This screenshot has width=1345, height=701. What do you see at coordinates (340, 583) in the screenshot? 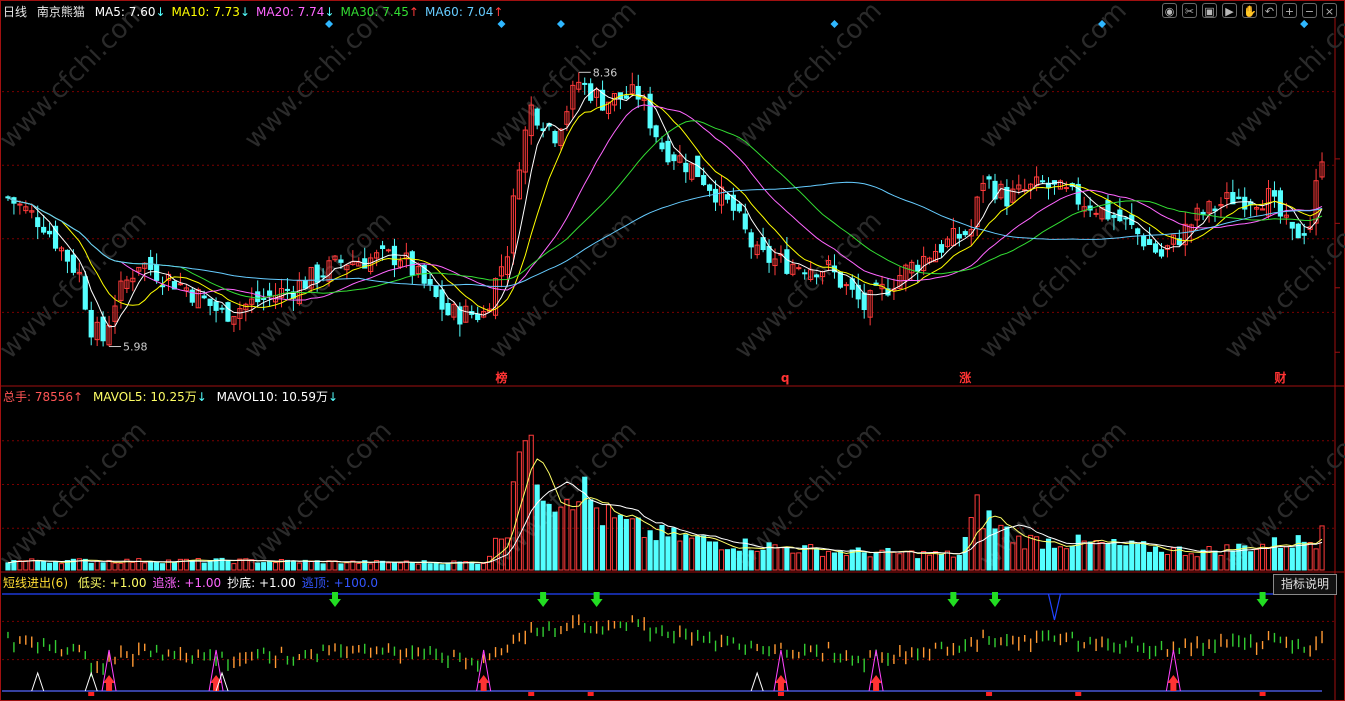
I see `indicator-legend-item: 逃顶: +100.0` at bounding box center [340, 583].